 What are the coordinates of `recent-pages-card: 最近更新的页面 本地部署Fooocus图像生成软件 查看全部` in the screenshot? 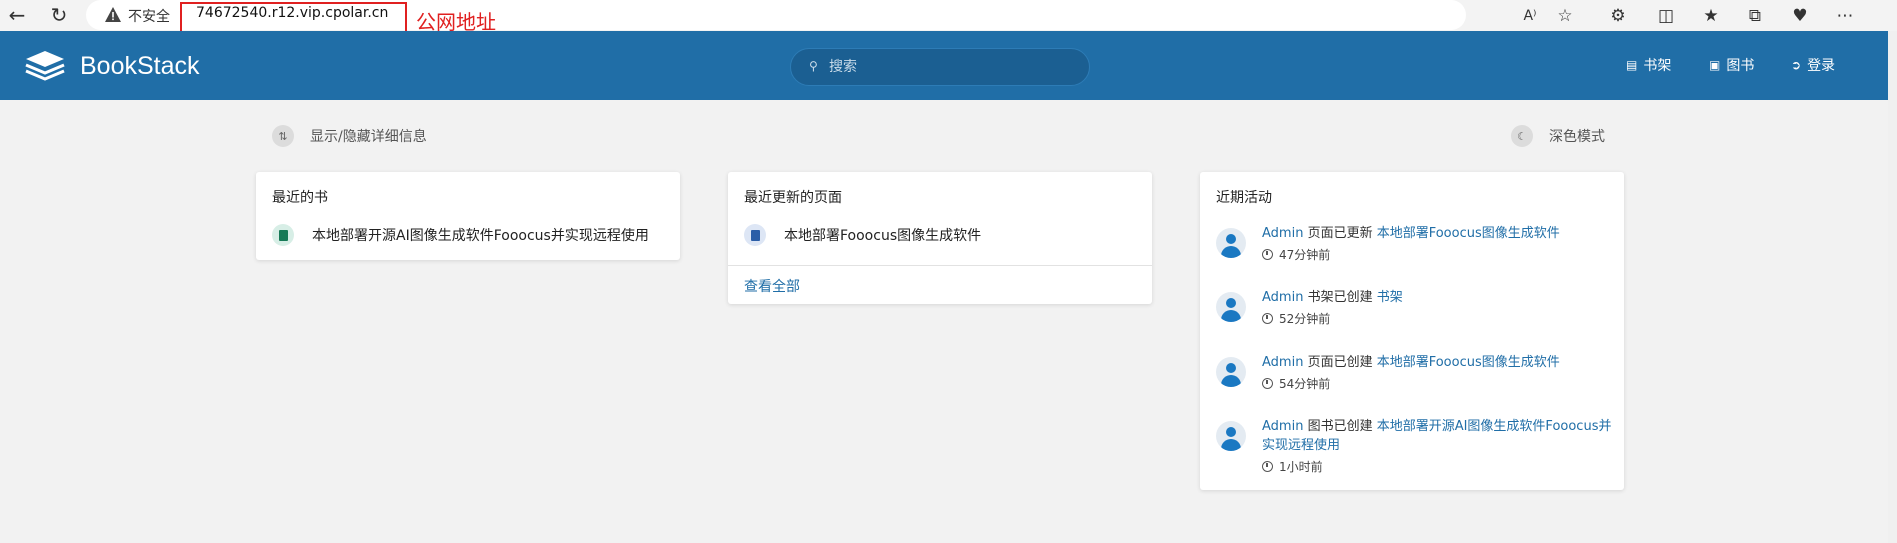 It's located at (940, 238).